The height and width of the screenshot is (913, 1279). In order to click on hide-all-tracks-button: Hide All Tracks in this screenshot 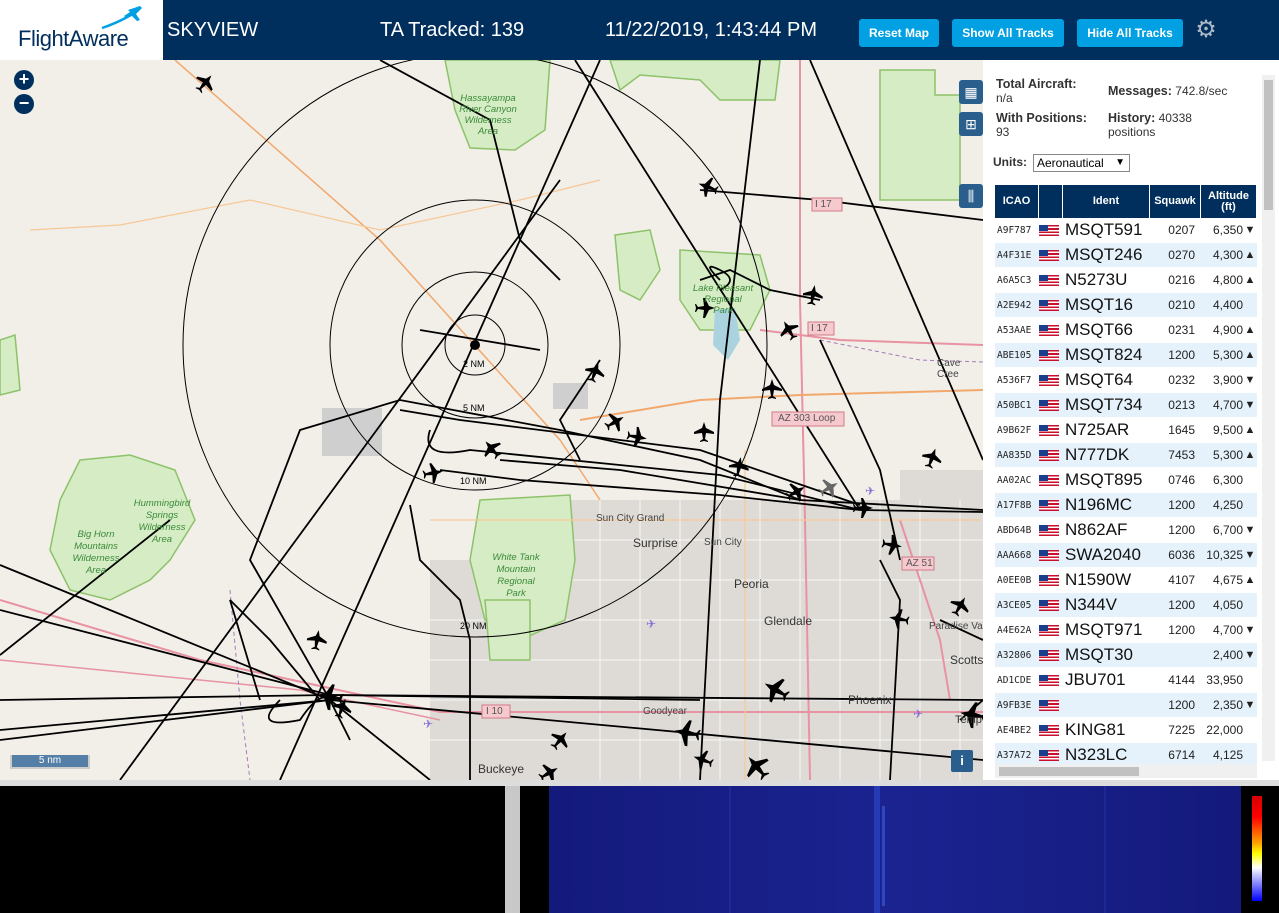, I will do `click(1130, 33)`.